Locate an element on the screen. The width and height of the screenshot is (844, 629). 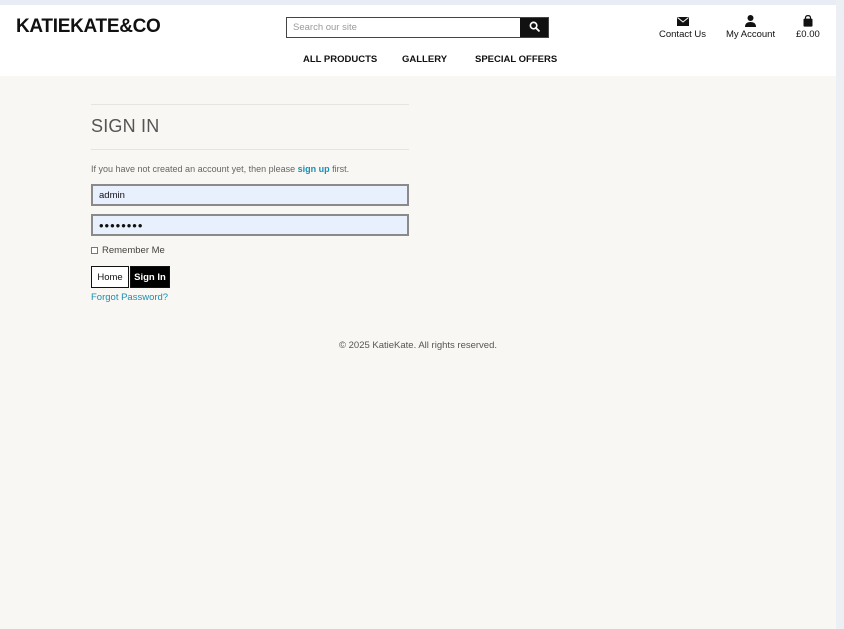
user-icon is located at coordinates (751, 21).